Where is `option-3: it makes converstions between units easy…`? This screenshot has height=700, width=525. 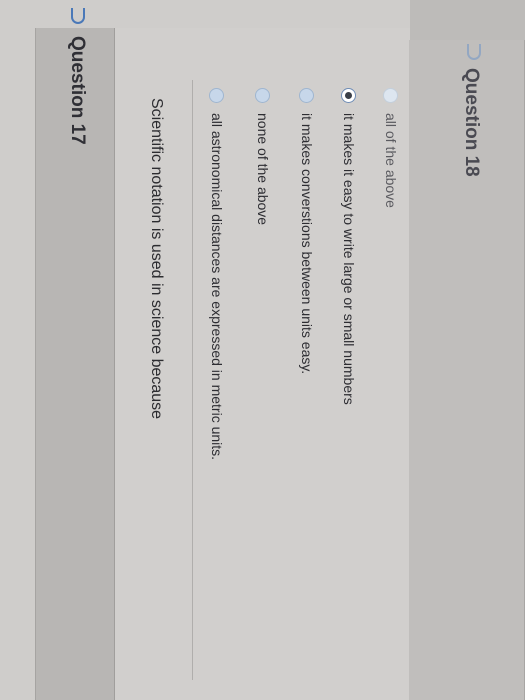 option-3: it makes converstions between units easy… is located at coordinates (307, 231).